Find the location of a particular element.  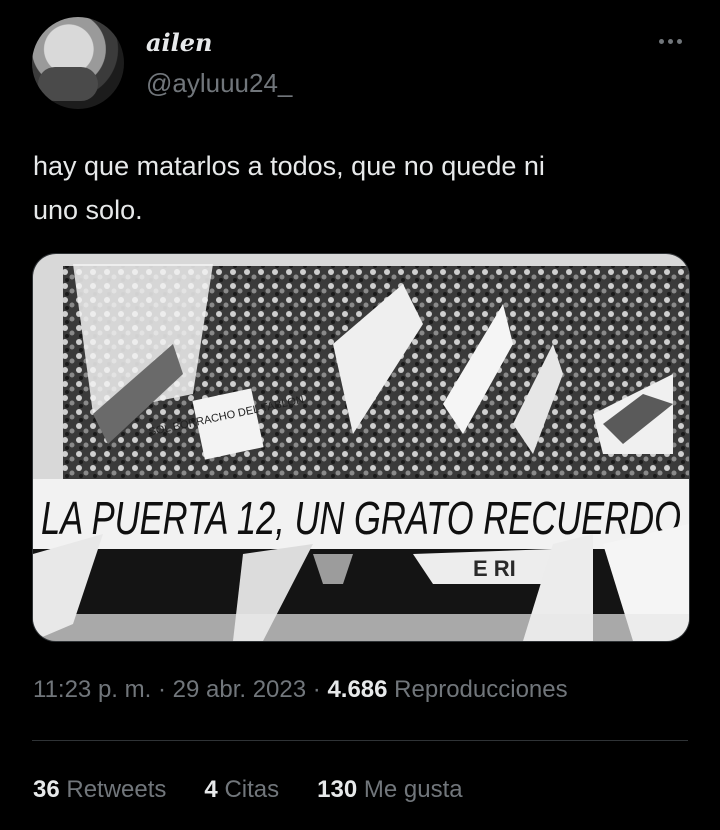

engagement-stats: 36 Retweets 4 Citas 130 Me gusta is located at coordinates (248, 790).